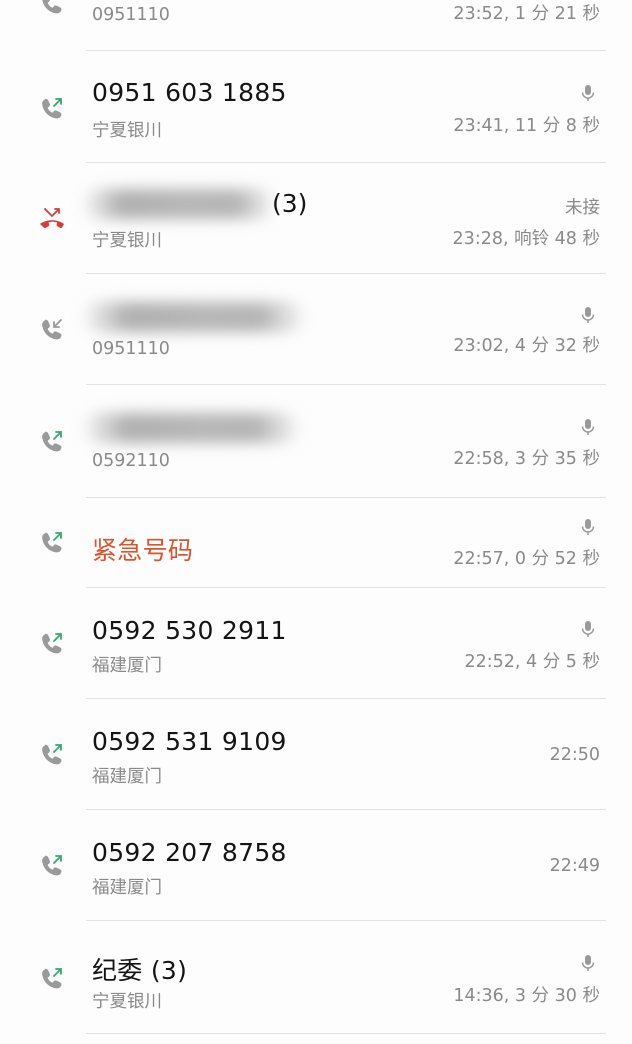 The width and height of the screenshot is (632, 1044). Describe the element at coordinates (52, 329) in the screenshot. I see `incoming-call-icon` at that location.